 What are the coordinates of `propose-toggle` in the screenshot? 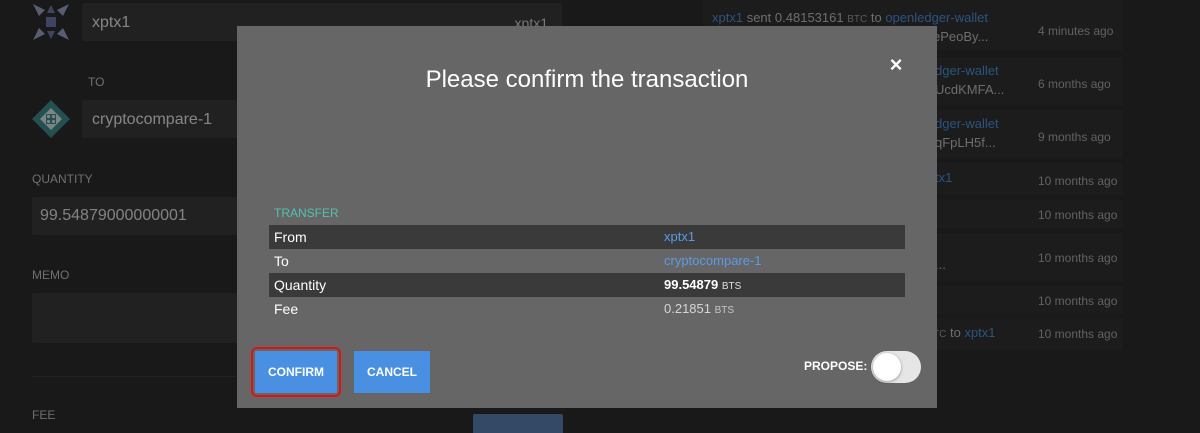 It's located at (896, 367).